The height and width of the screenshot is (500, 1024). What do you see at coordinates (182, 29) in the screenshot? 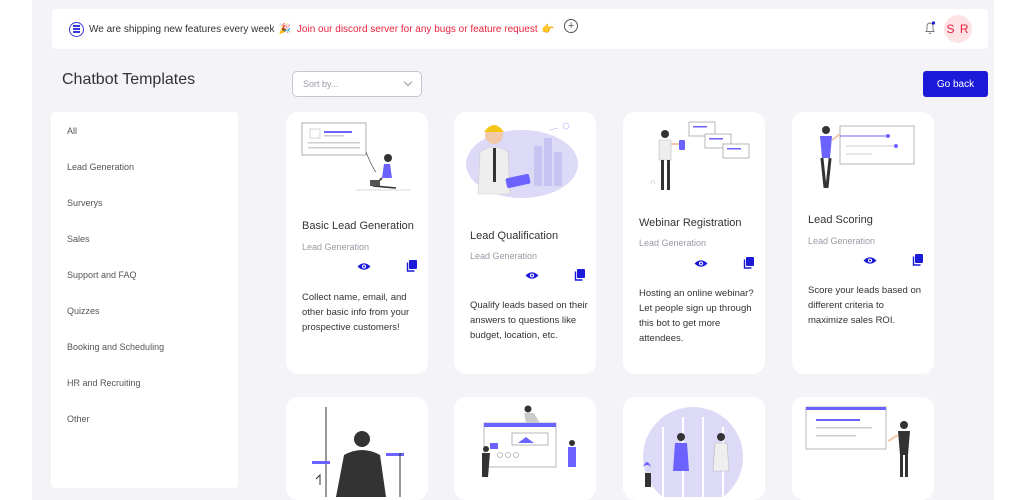
I see `announcement-text: We are shipping new features every week` at bounding box center [182, 29].